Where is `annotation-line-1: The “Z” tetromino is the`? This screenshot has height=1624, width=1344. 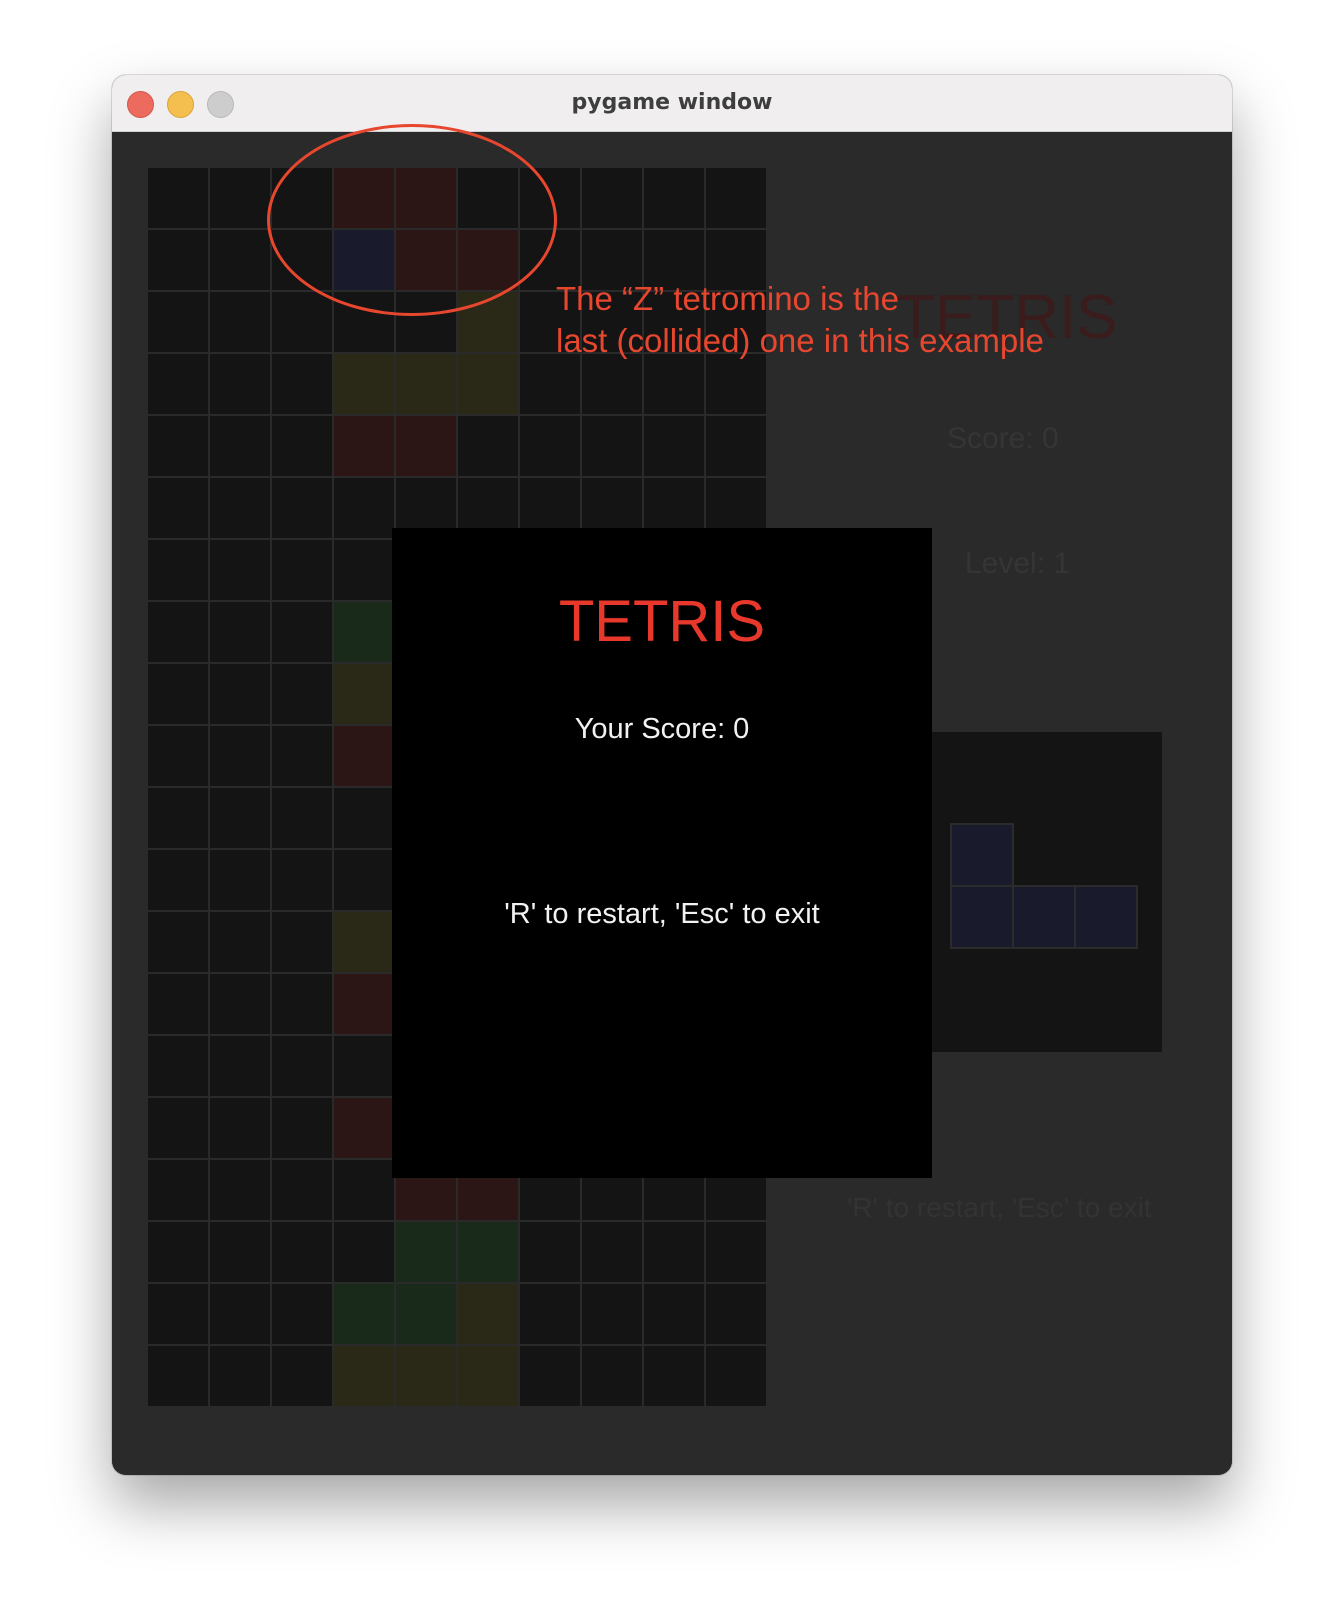
annotation-line-1: The “Z” tetromino is the is located at coordinates (727, 298).